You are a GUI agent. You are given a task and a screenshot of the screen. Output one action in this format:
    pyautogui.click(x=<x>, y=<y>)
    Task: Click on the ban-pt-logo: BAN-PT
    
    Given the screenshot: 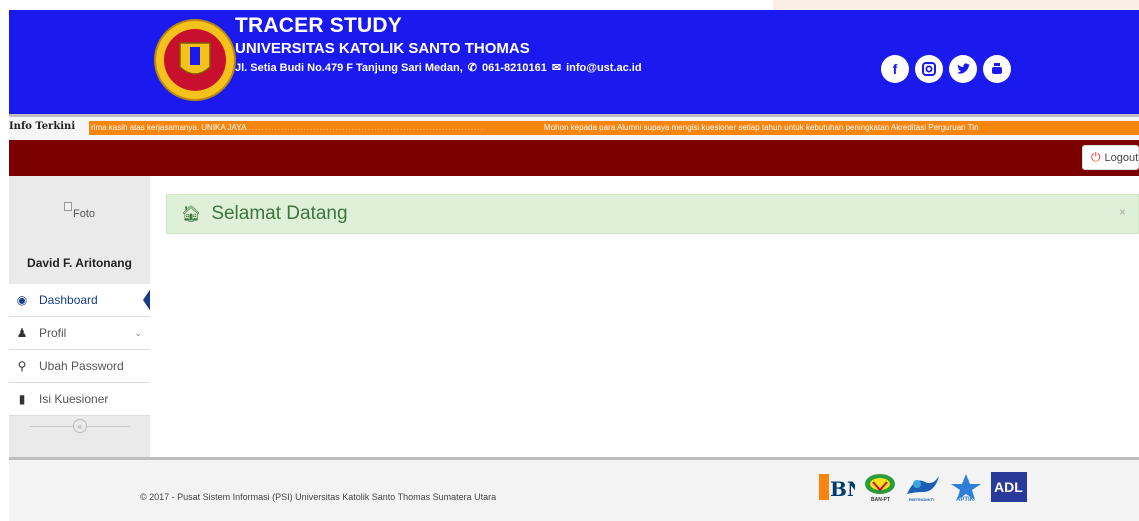 What is the action you would take?
    pyautogui.click(x=880, y=487)
    